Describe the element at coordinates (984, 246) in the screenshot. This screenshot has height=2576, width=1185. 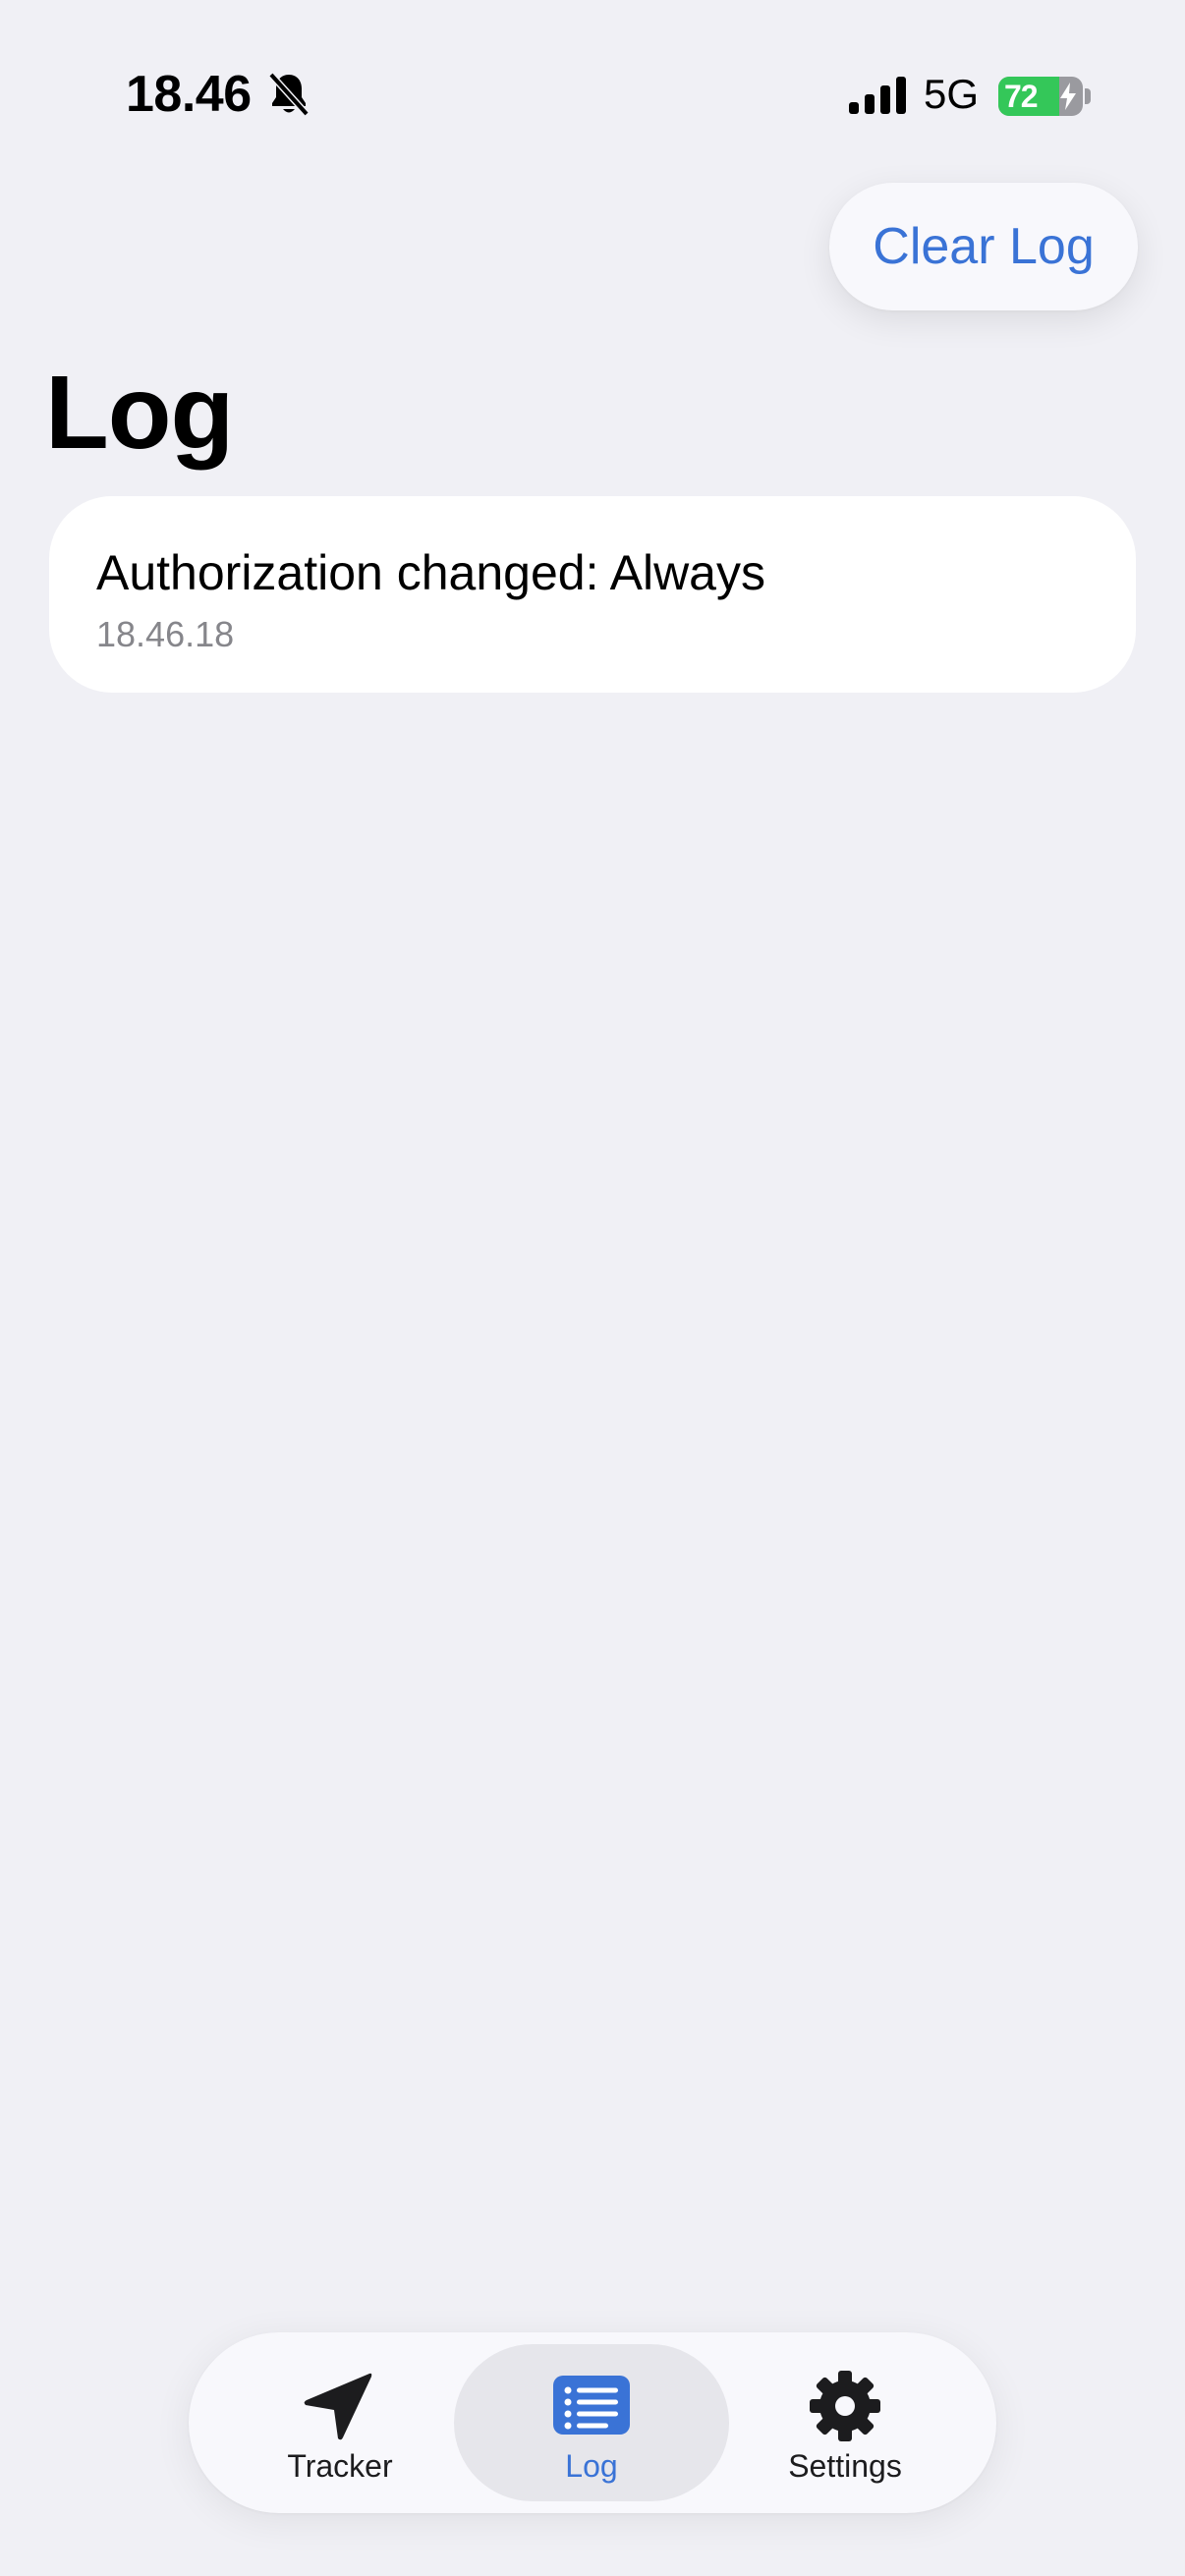
I see `clear-log-button: Clear Log` at that location.